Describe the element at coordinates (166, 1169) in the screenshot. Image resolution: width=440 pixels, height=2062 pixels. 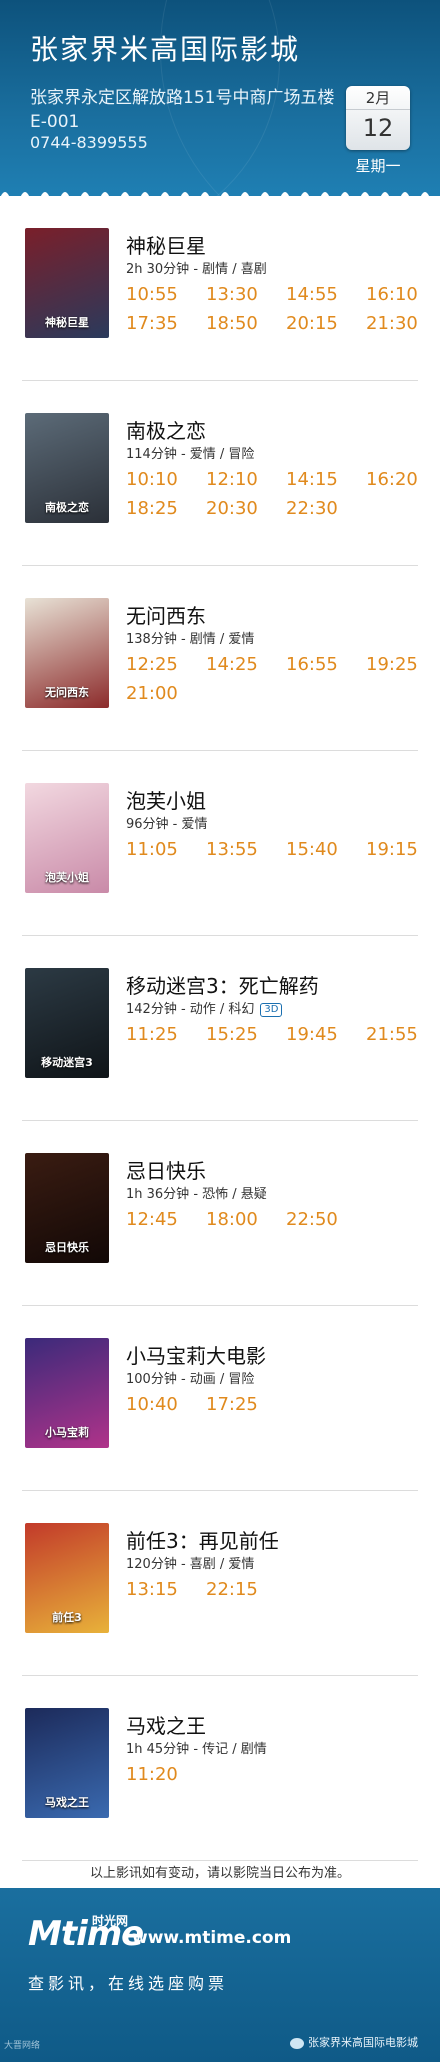
I see `movie-title: 忌日快乐` at that location.